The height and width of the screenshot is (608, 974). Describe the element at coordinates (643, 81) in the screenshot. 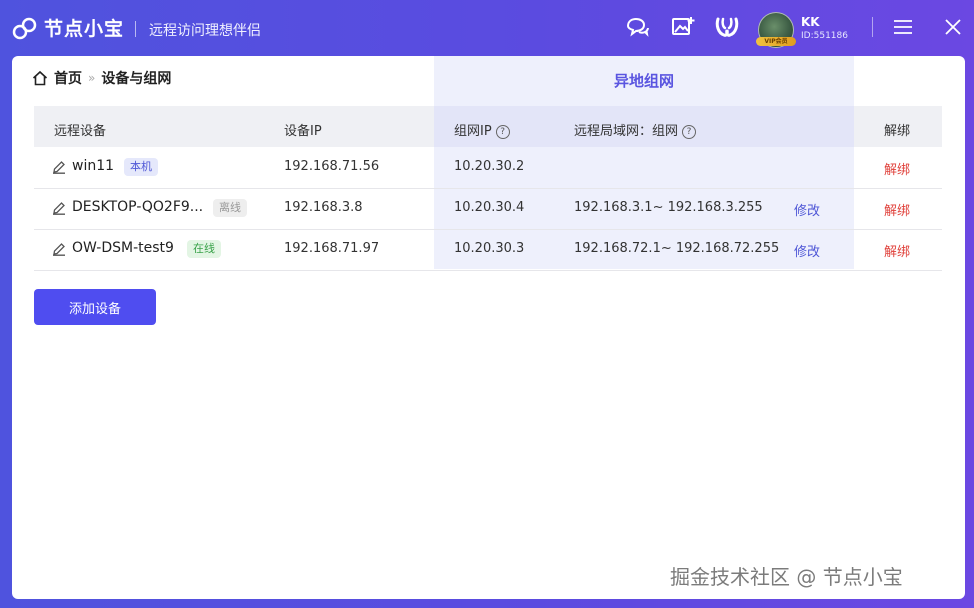

I see `group-header: 异地组网` at that location.